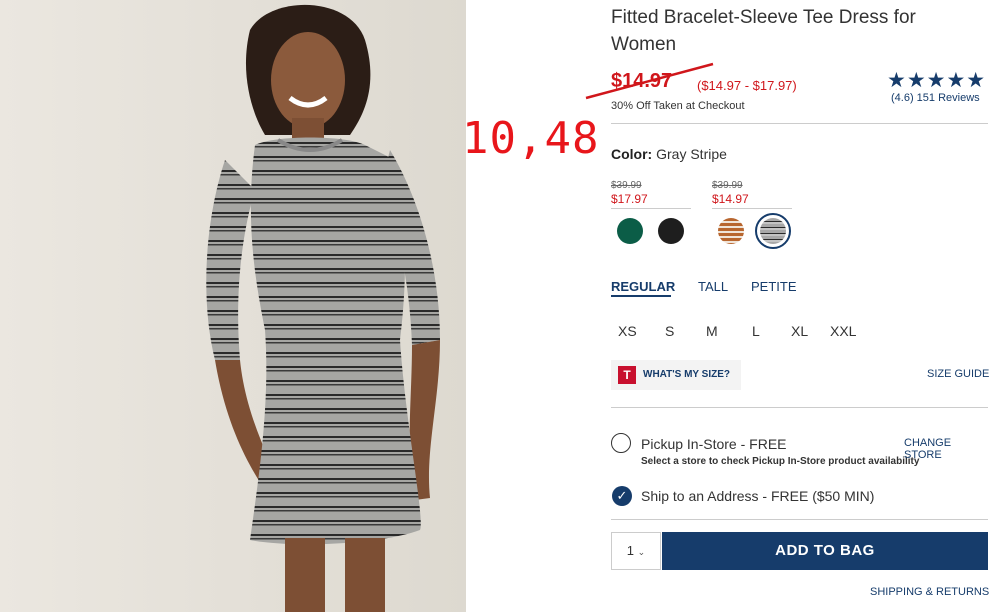  What do you see at coordinates (632, 154) in the screenshot?
I see `color-label-key: Color:` at bounding box center [632, 154].